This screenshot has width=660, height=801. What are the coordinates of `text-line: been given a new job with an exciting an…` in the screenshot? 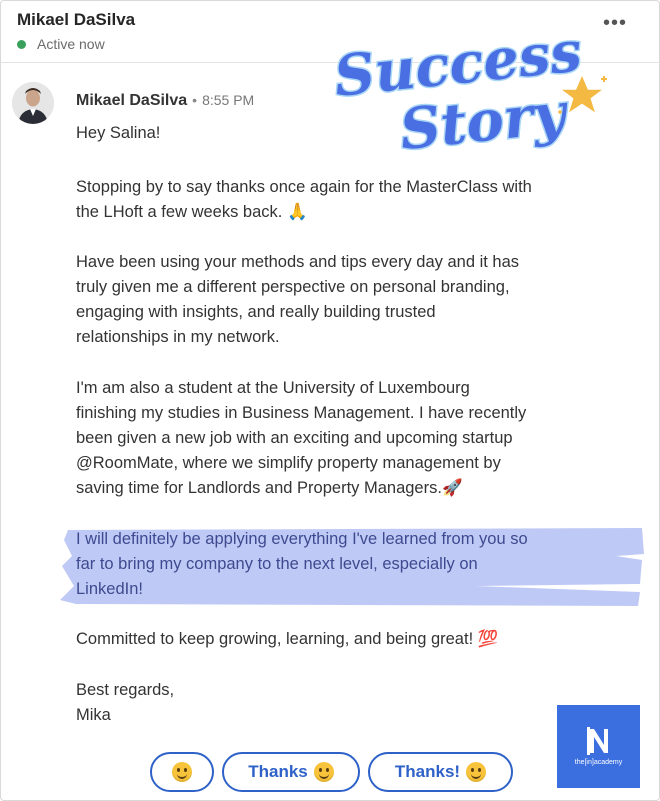 It's located at (294, 438).